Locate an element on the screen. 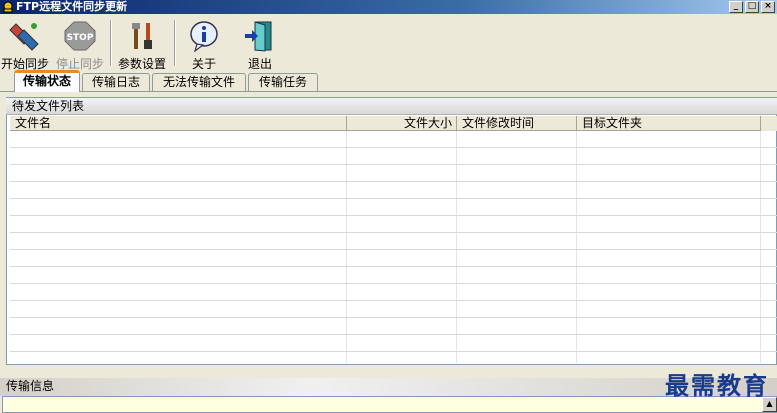 This screenshot has width=777, height=413. toolbar: 开始同步 STOP 停止同步 参数设置 关于 退出 is located at coordinates (388, 42).